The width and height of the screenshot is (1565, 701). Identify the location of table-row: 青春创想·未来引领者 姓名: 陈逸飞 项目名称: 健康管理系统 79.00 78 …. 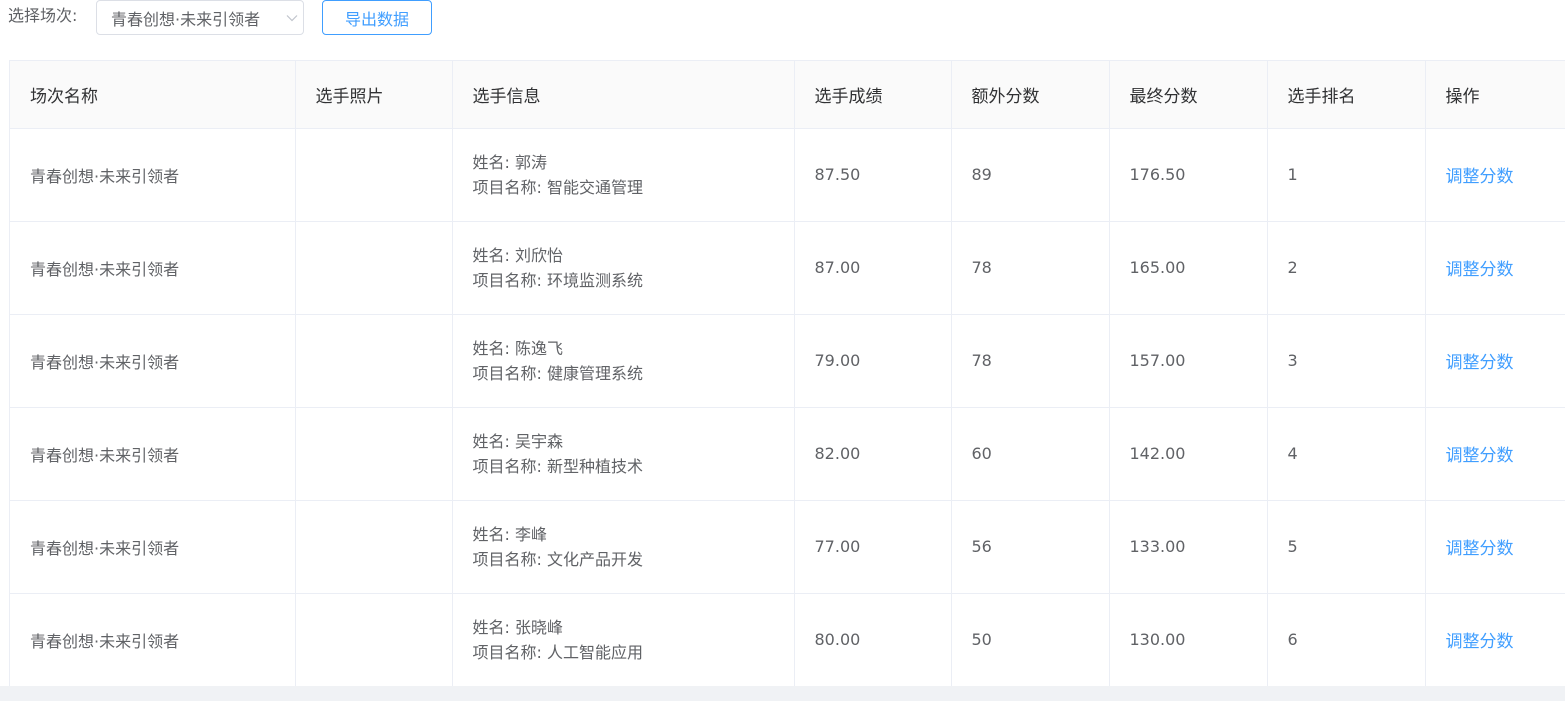
(787, 361).